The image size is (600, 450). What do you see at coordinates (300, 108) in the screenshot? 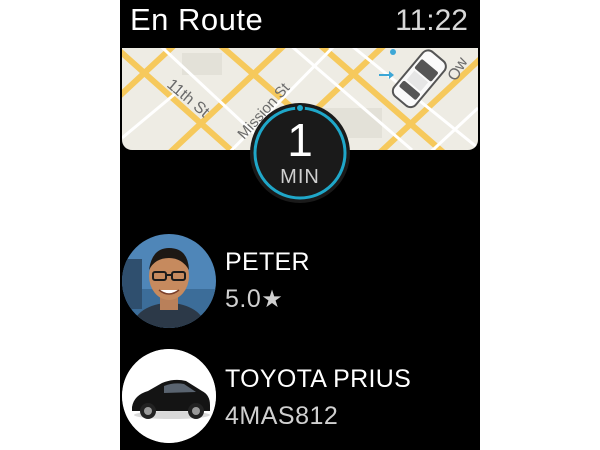
I see `progress-dot-icon` at bounding box center [300, 108].